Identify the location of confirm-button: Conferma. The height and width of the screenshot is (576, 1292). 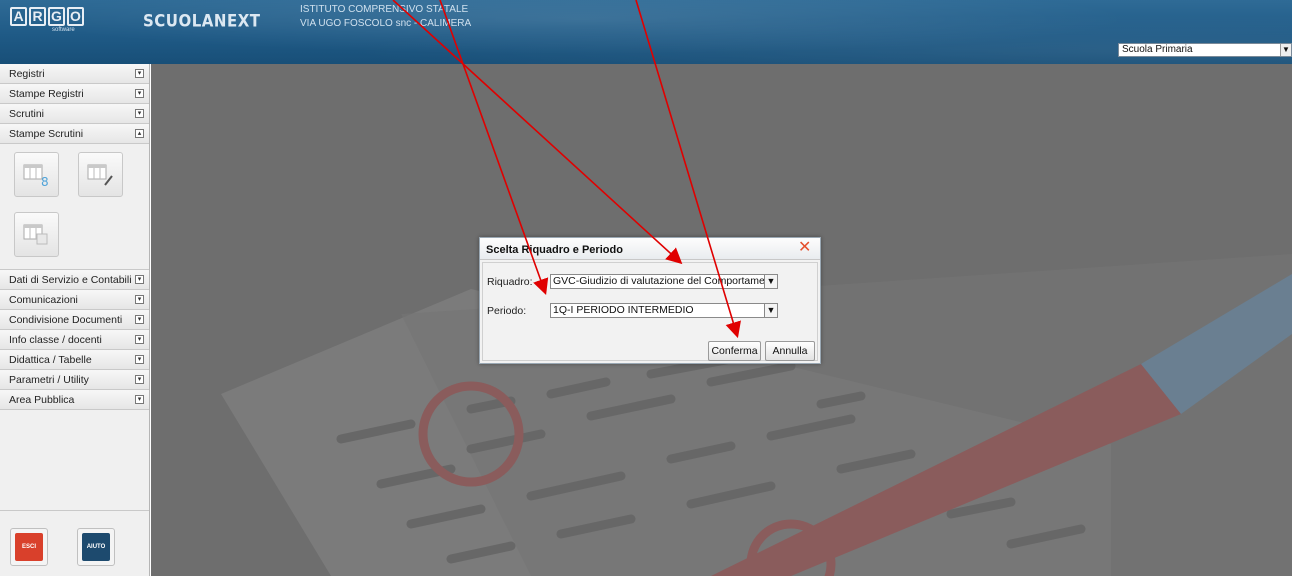
(734, 351).